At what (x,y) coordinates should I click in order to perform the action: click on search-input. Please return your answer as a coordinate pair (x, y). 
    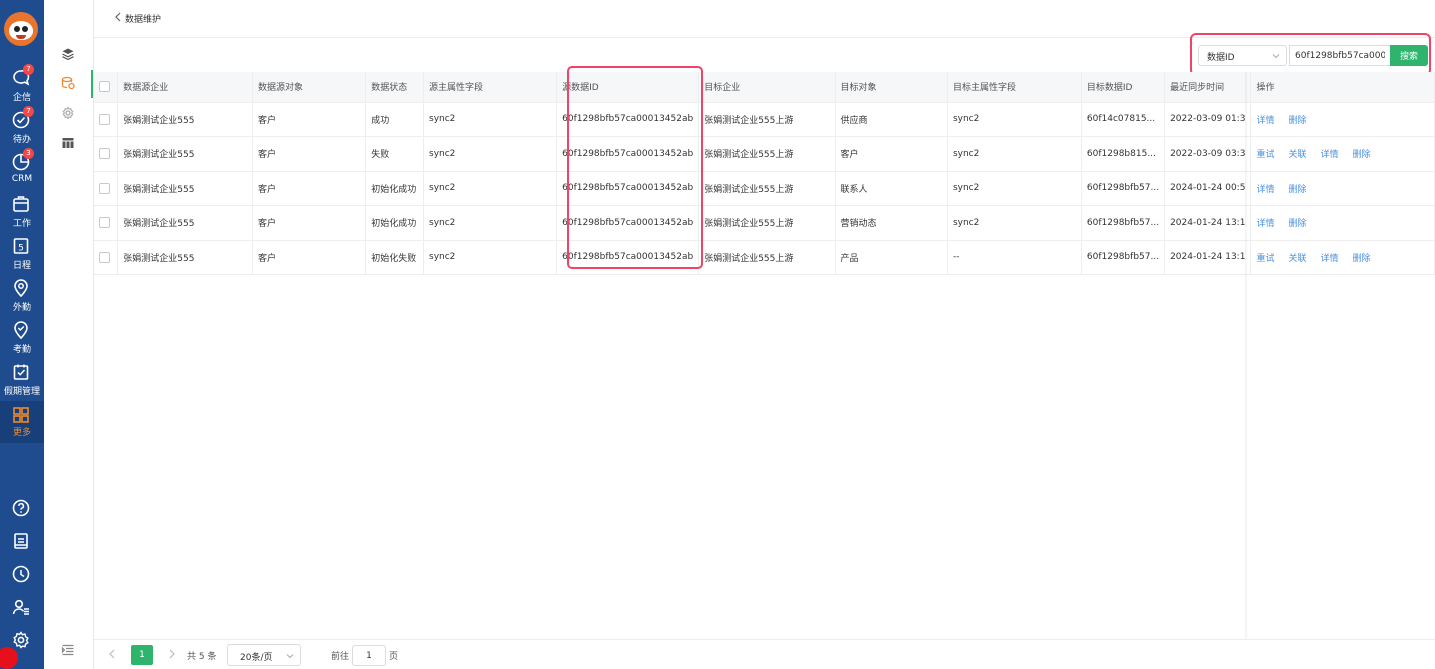
    Looking at the image, I should click on (1340, 55).